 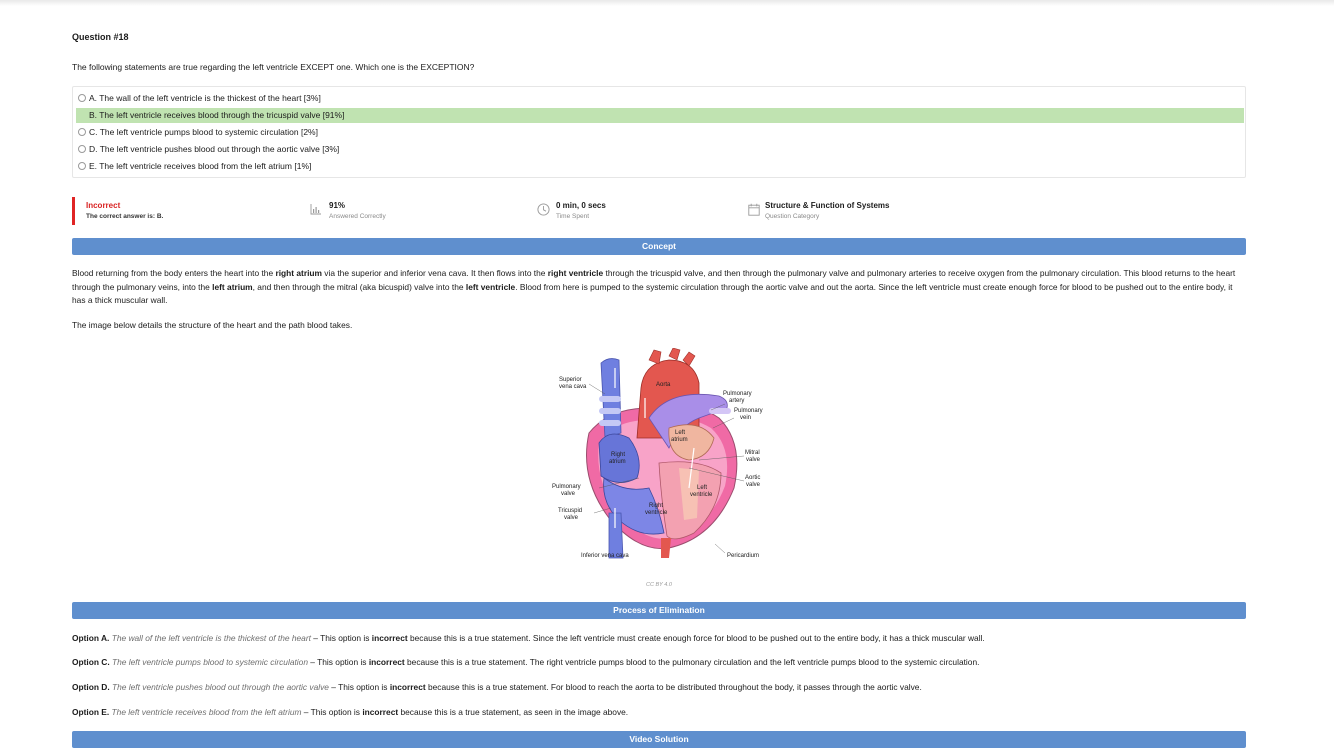 I want to click on result-title: Incorrect, so click(x=103, y=205).